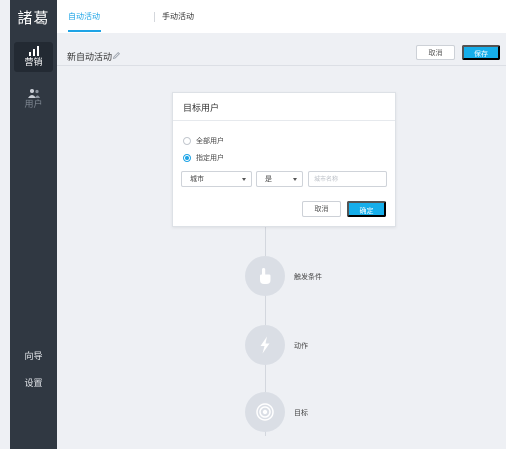 This screenshot has height=449, width=506. I want to click on target-users-card: 目标用户 全部用户 指定用户 城市 是 取消 确定, so click(284, 159).